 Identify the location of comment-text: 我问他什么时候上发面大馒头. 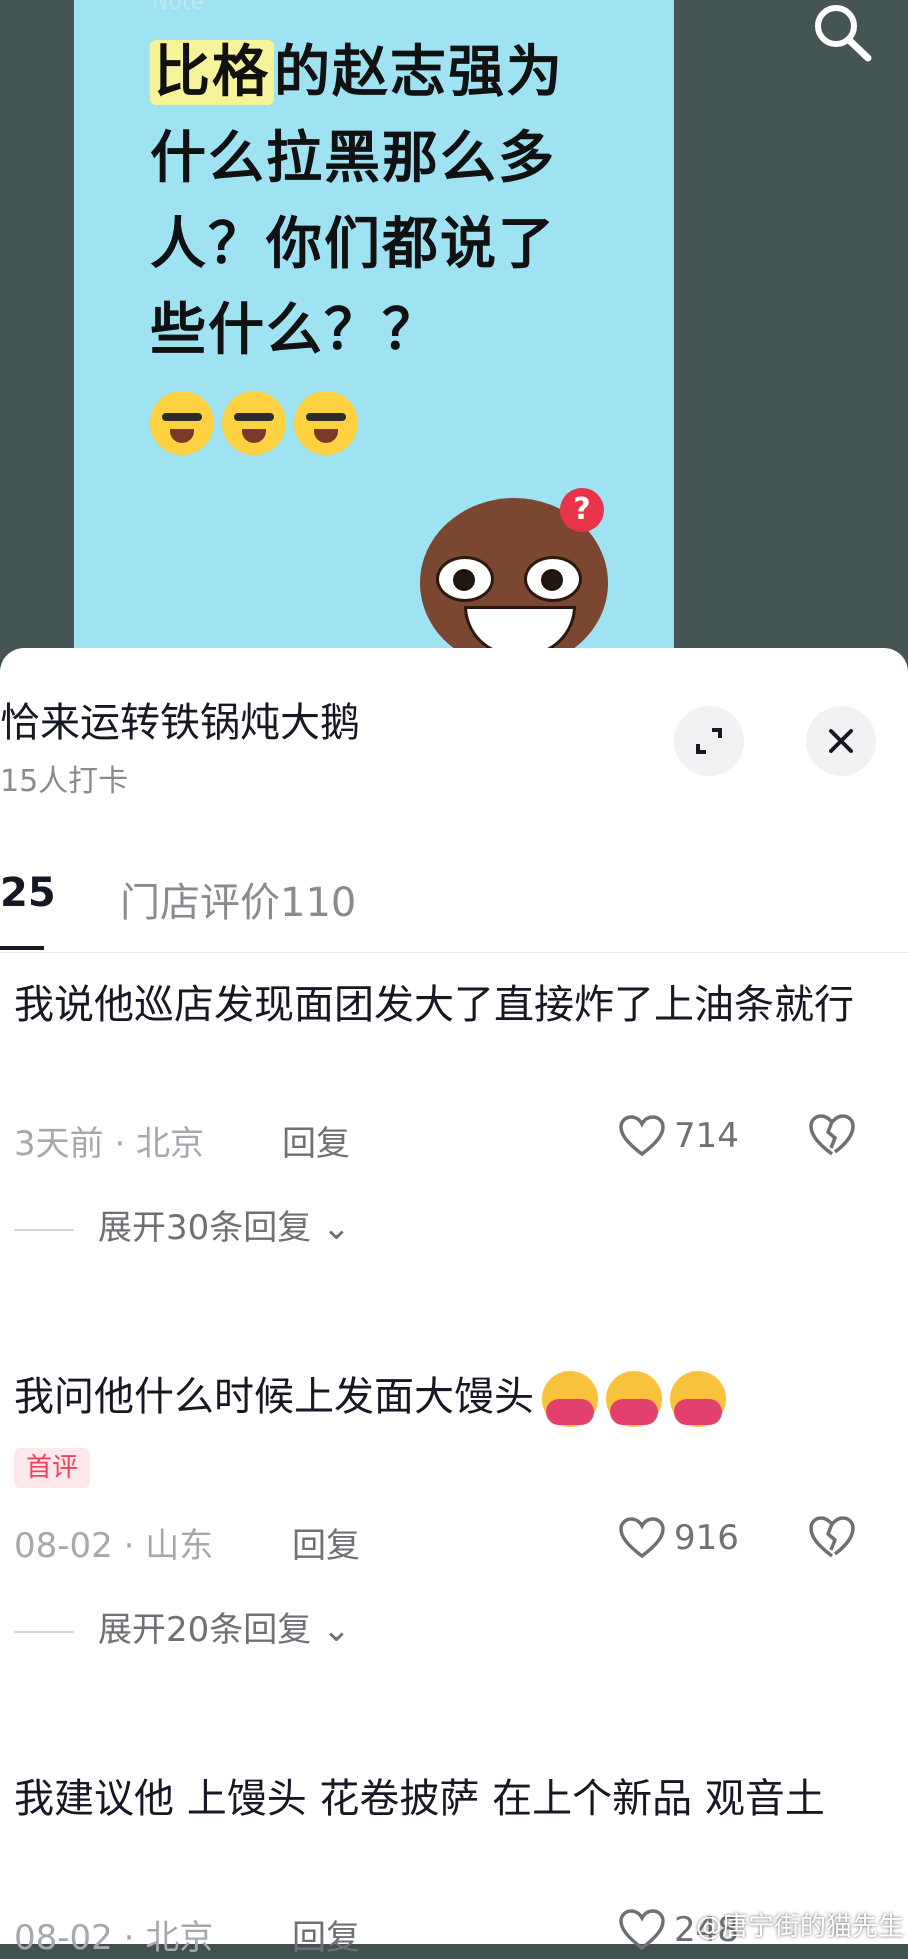
(444, 1397).